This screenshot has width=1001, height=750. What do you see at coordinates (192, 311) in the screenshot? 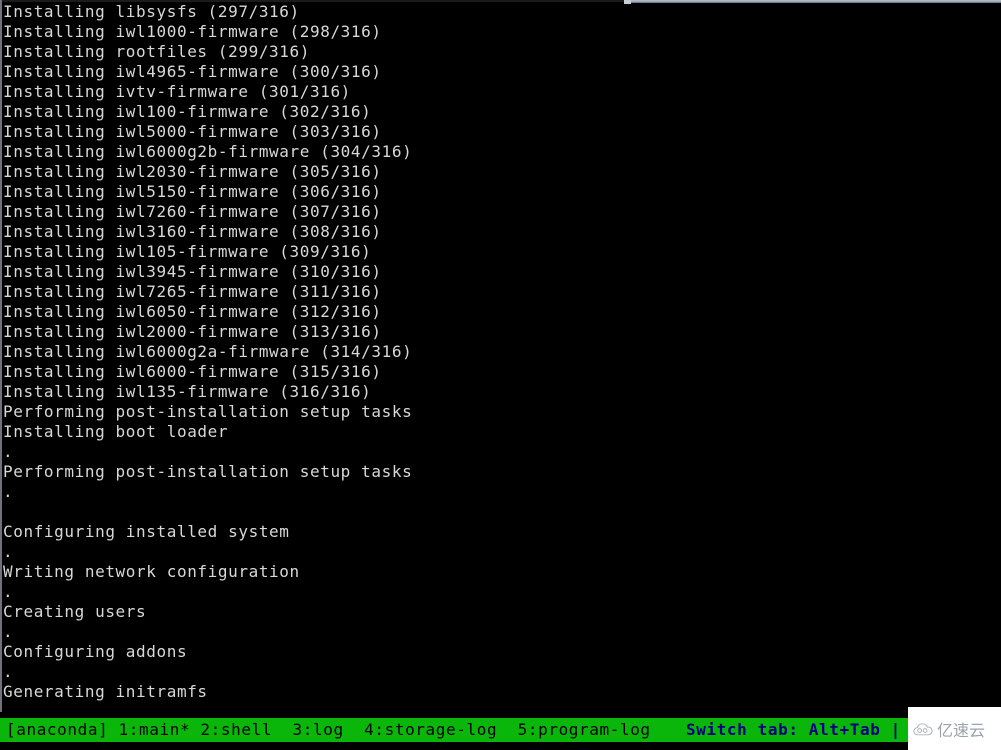
I see `console-line: Installing iwl6050-firmware (312/316)` at bounding box center [192, 311].